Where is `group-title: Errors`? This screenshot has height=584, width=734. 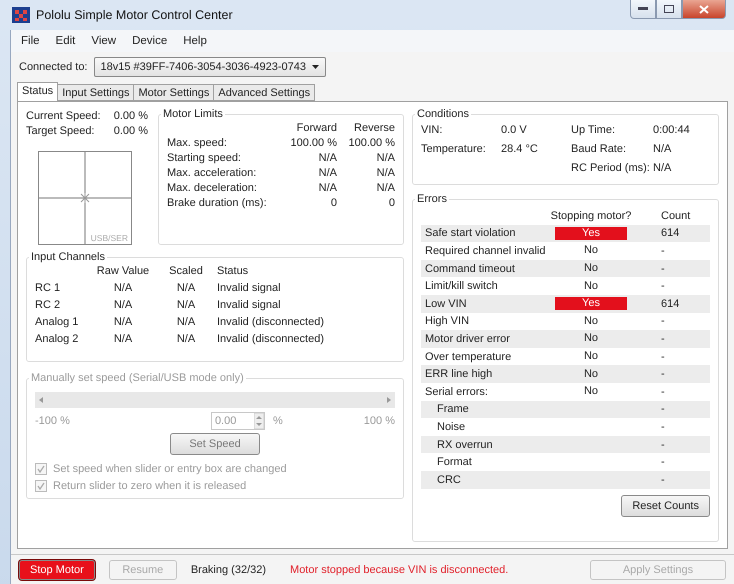 group-title: Errors is located at coordinates (432, 199).